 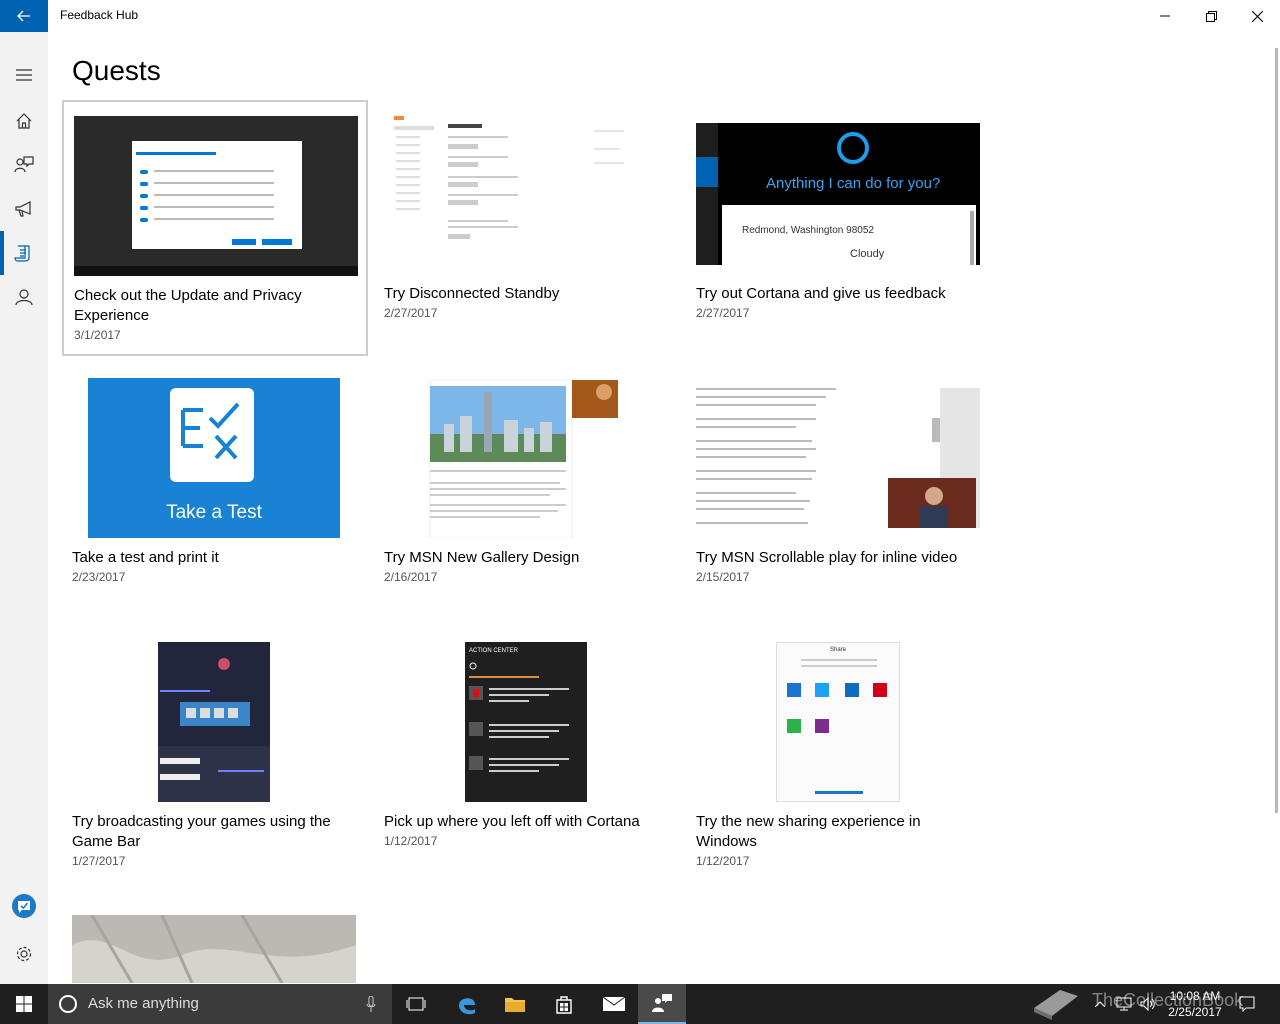 I want to click on quest-title: Try MSN New Gallery Design, so click(x=482, y=557).